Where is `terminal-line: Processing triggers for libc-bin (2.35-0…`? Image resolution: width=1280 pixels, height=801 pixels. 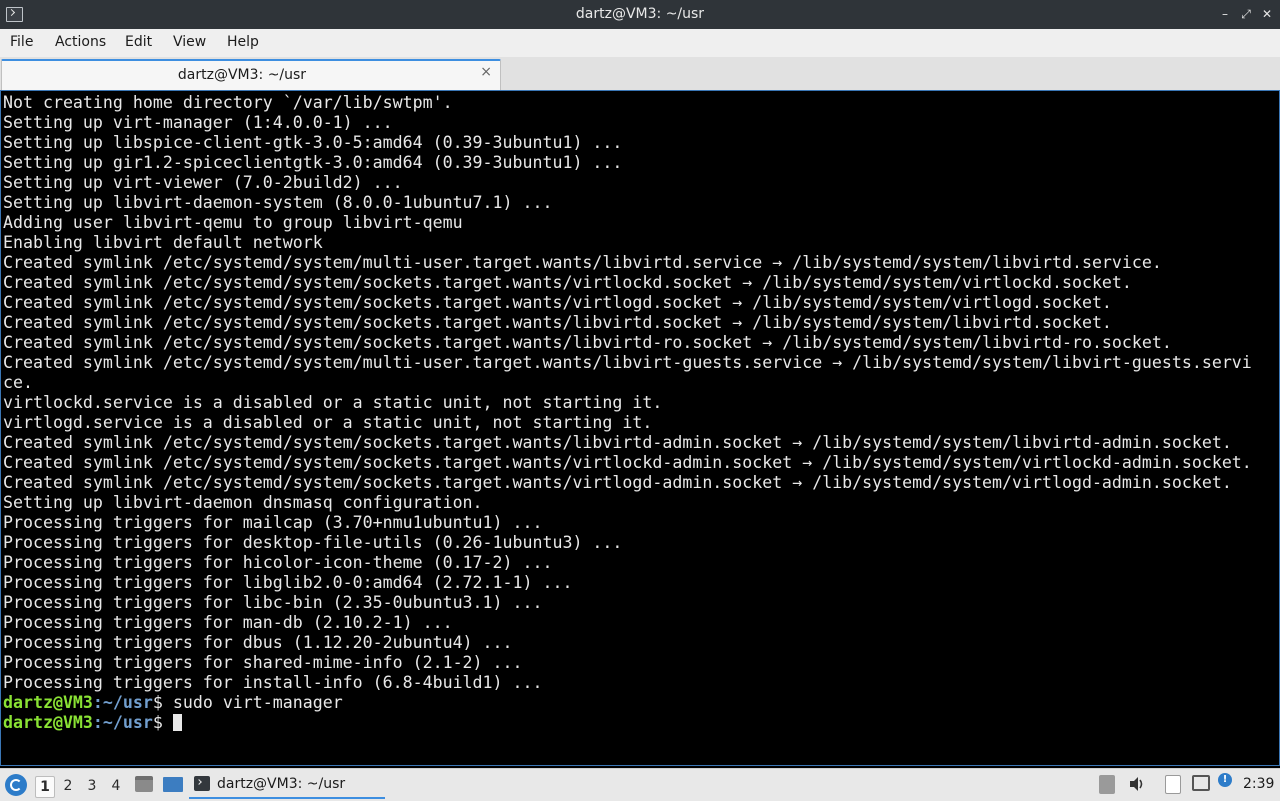 terminal-line: Processing triggers for libc-bin (2.35-0… is located at coordinates (273, 602).